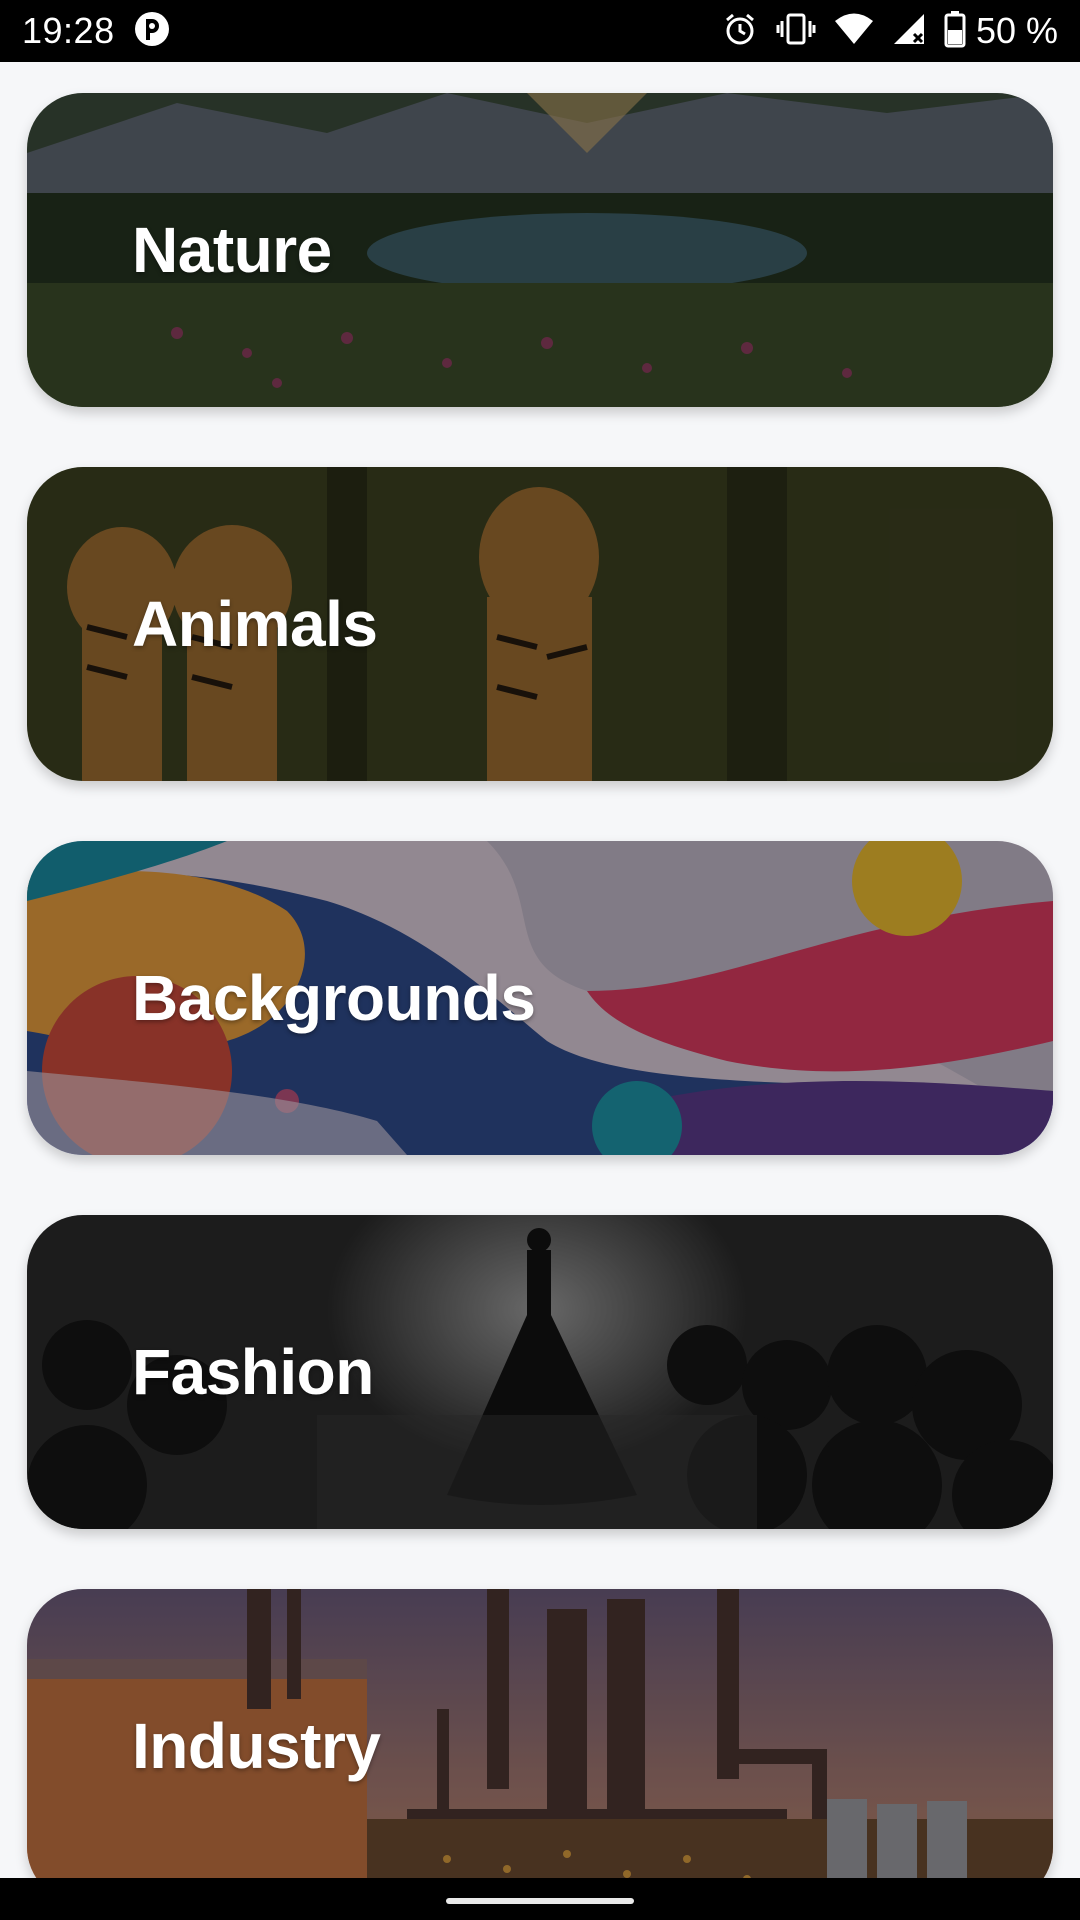 The image size is (1080, 1920). I want to click on category-label-fashion: Fashion, so click(253, 1372).